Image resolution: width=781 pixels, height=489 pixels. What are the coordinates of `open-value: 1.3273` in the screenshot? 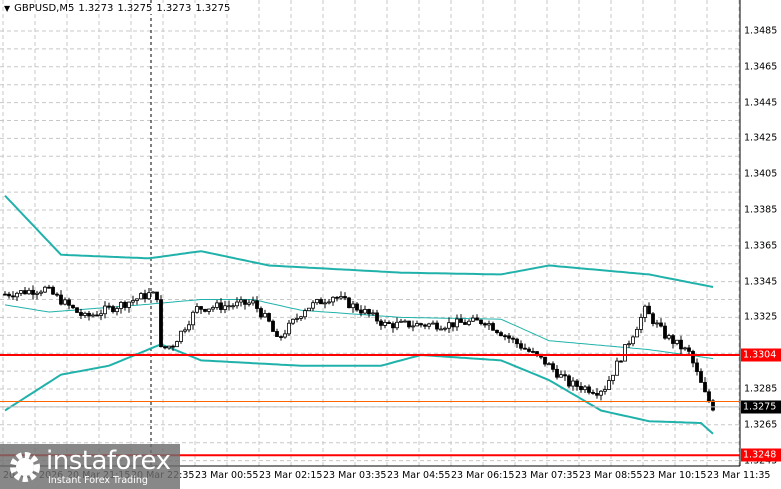 It's located at (96, 8).